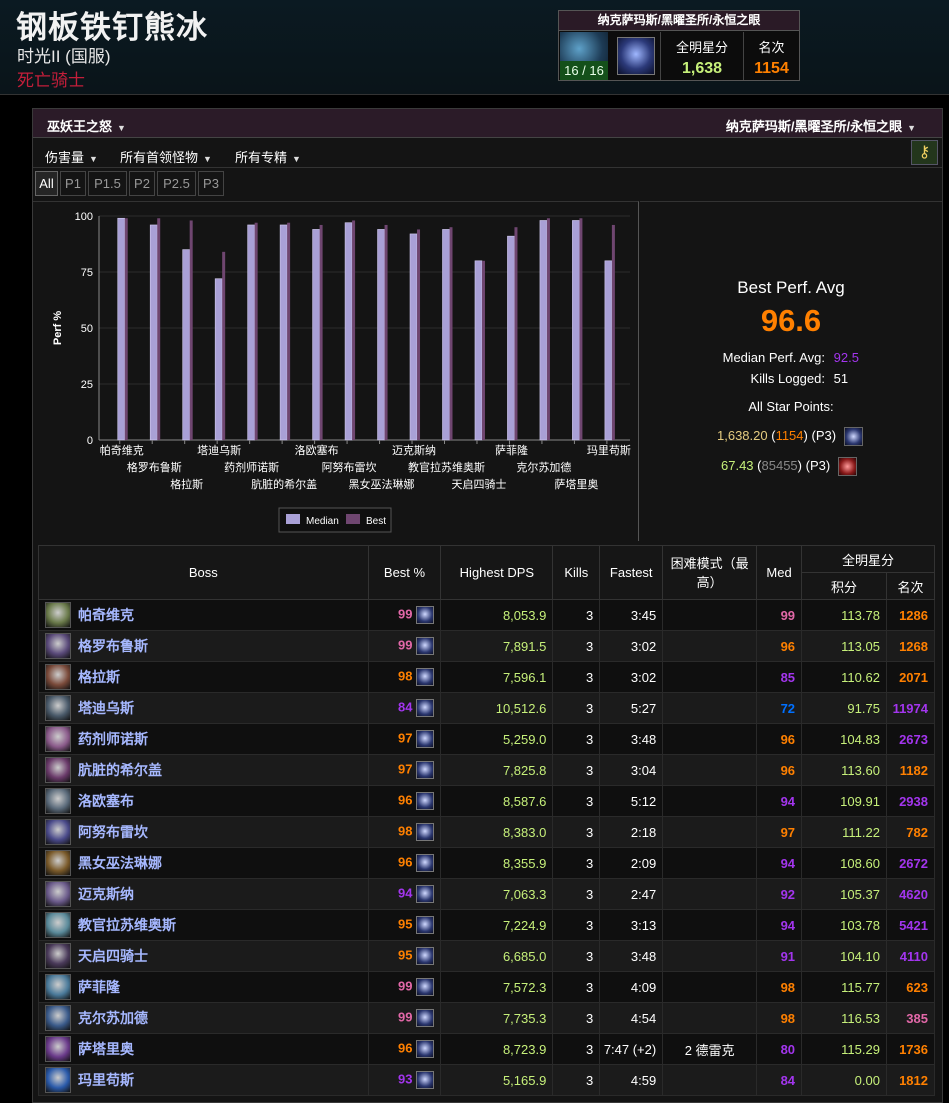  What do you see at coordinates (846, 357) in the screenshot?
I see `median-perf-value: 92.5` at bounding box center [846, 357].